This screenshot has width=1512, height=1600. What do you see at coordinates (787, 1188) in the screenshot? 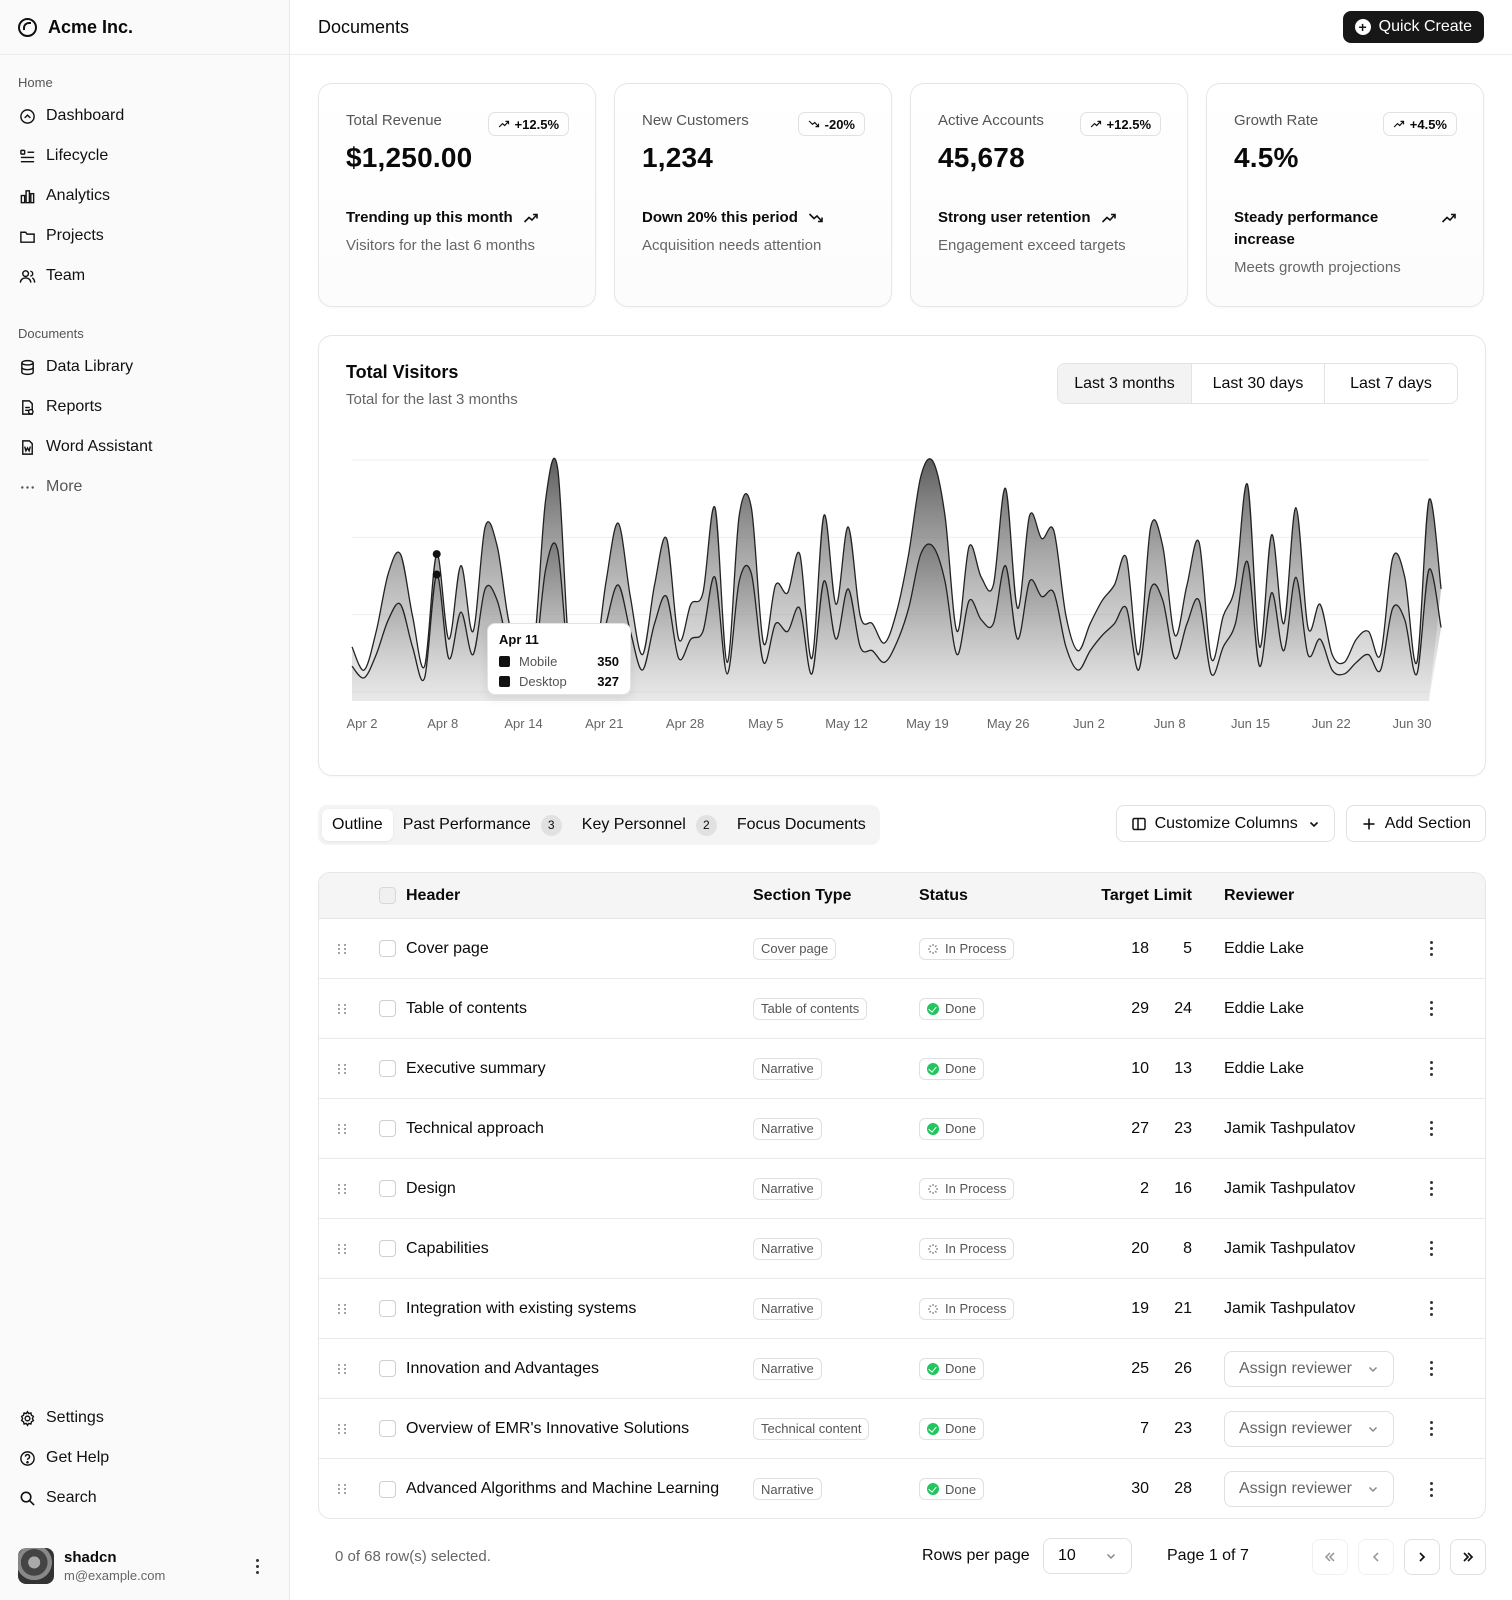
I see `section-type-badge: Narrative` at bounding box center [787, 1188].